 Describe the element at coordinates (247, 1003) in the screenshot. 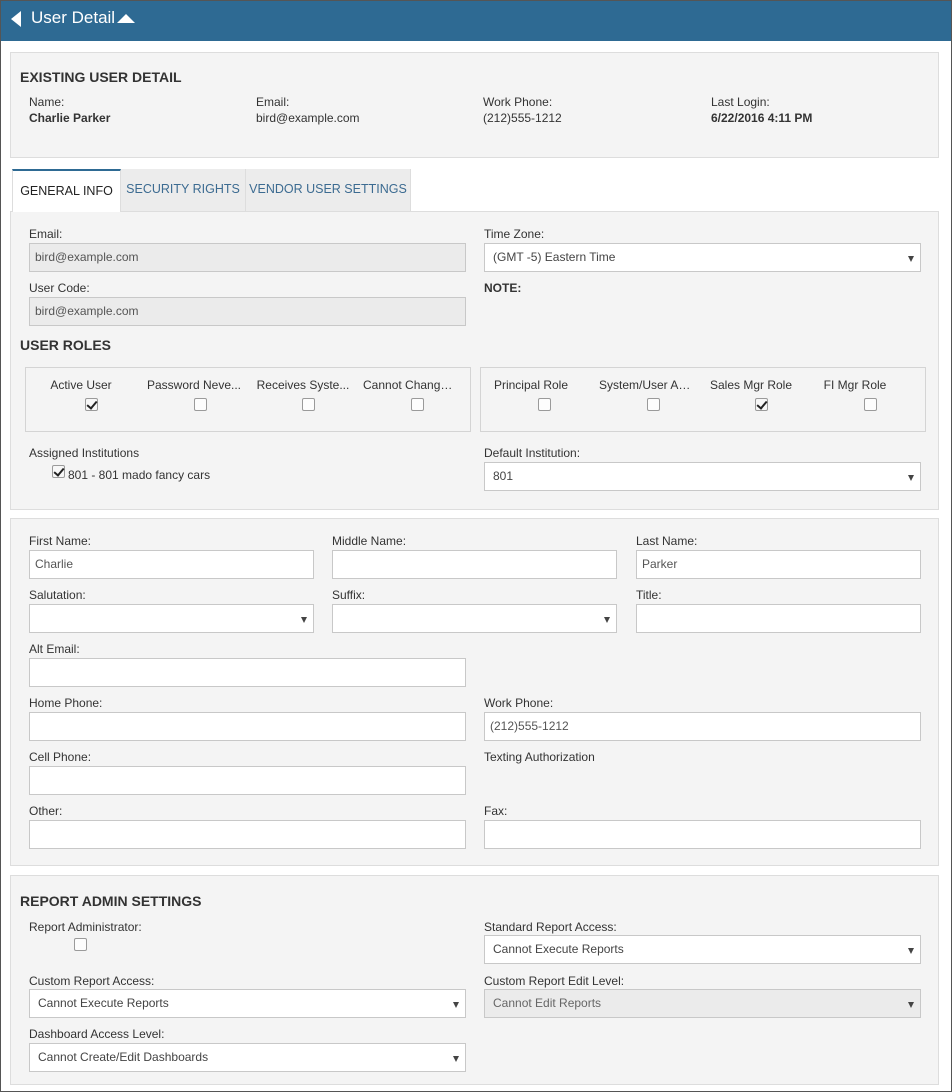

I see `custom-report-select: Cannot Execute Reports` at that location.